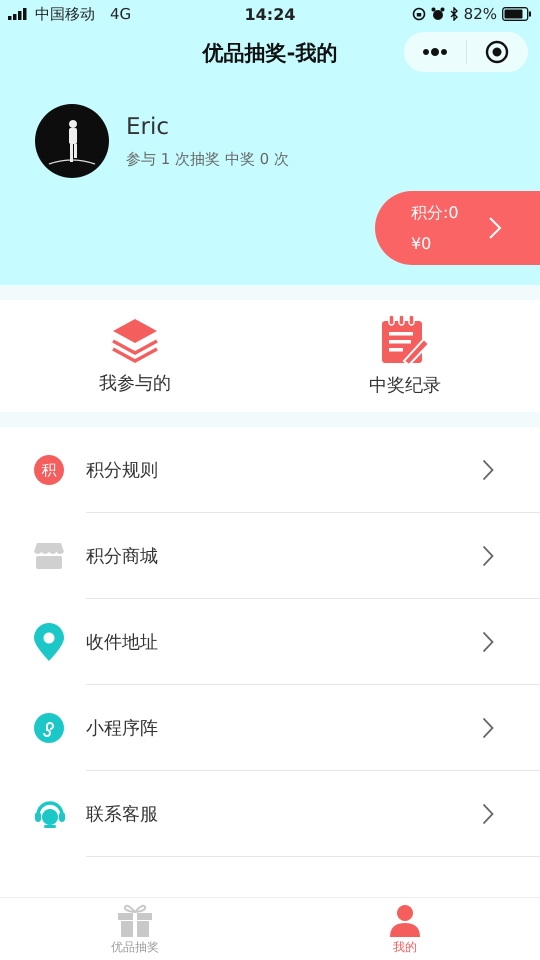 This screenshot has width=540, height=960. I want to click on battery-percent: 82%, so click(480, 14).